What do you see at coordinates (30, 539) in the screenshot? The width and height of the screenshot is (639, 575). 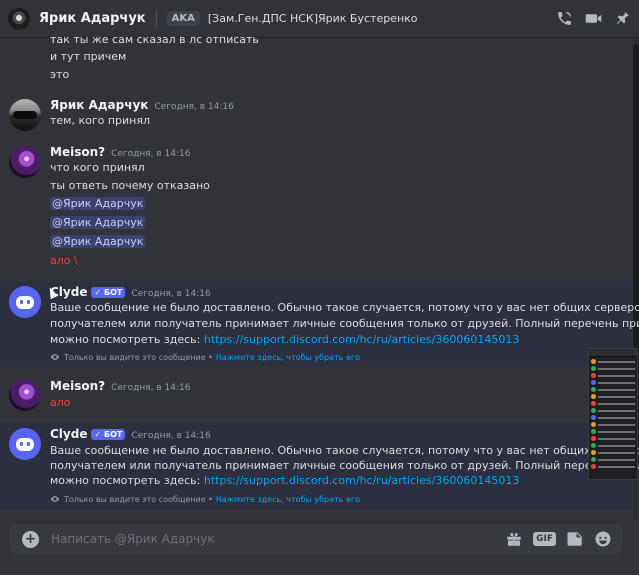 I see `attach-plus-icon: +` at bounding box center [30, 539].